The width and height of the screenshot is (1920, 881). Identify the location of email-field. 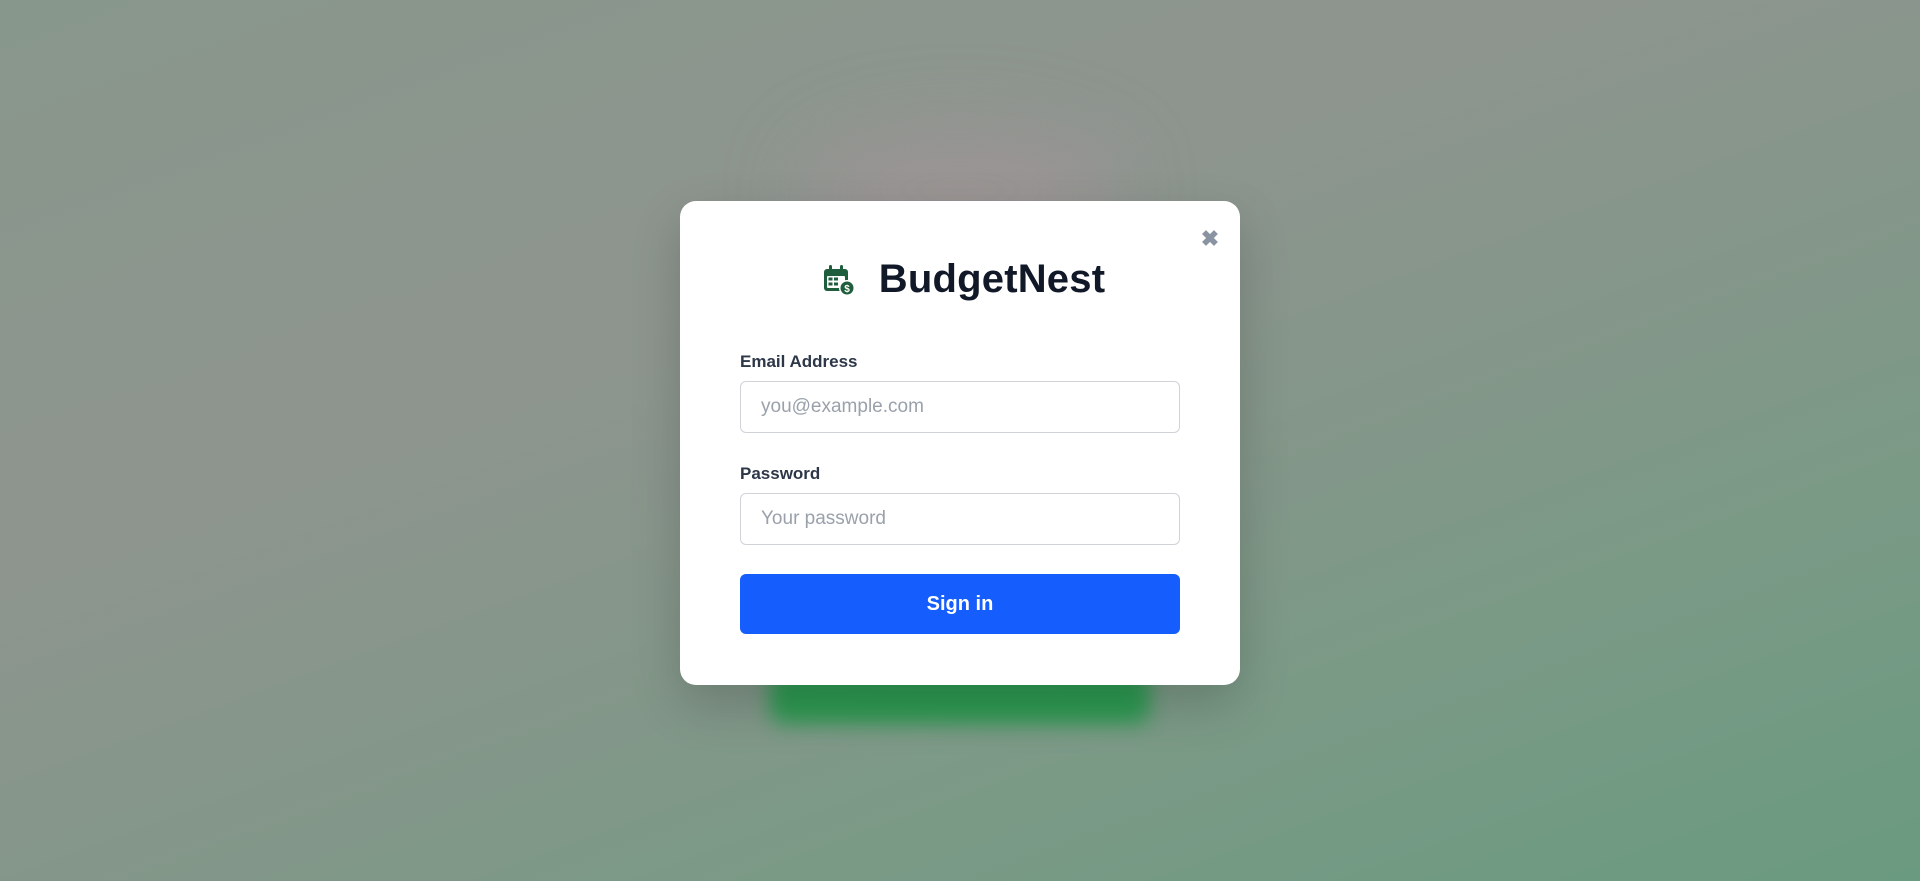
(960, 407).